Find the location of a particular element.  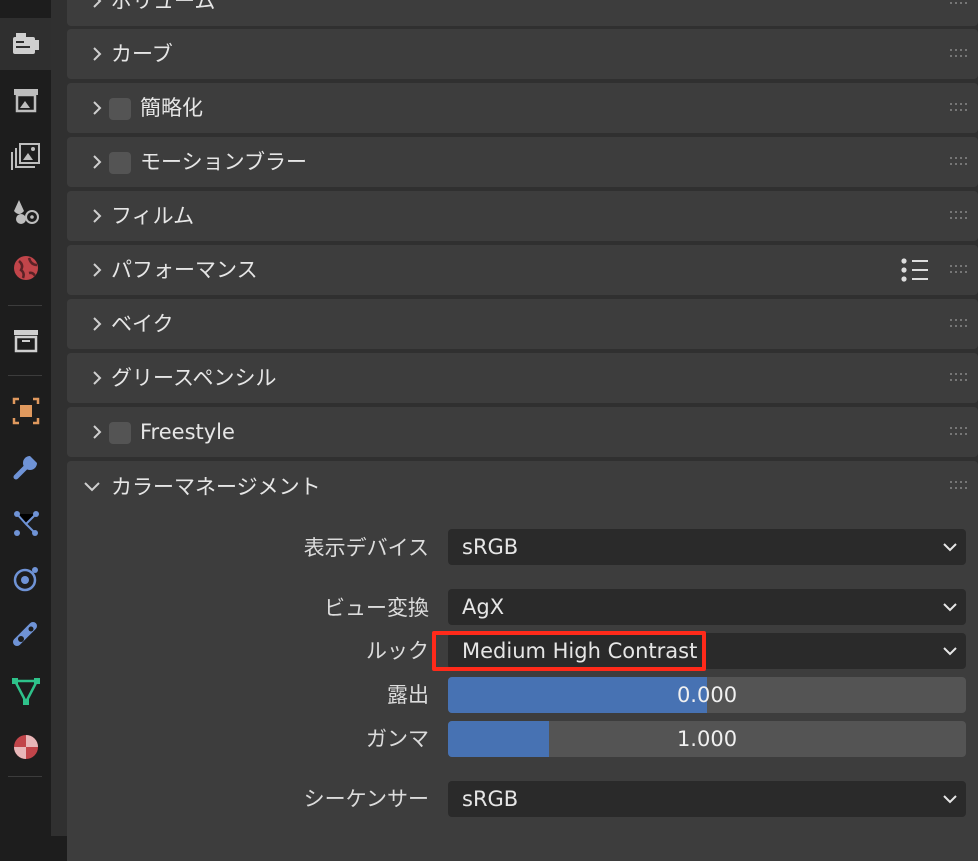

annotation-highlight-box is located at coordinates (569, 651).